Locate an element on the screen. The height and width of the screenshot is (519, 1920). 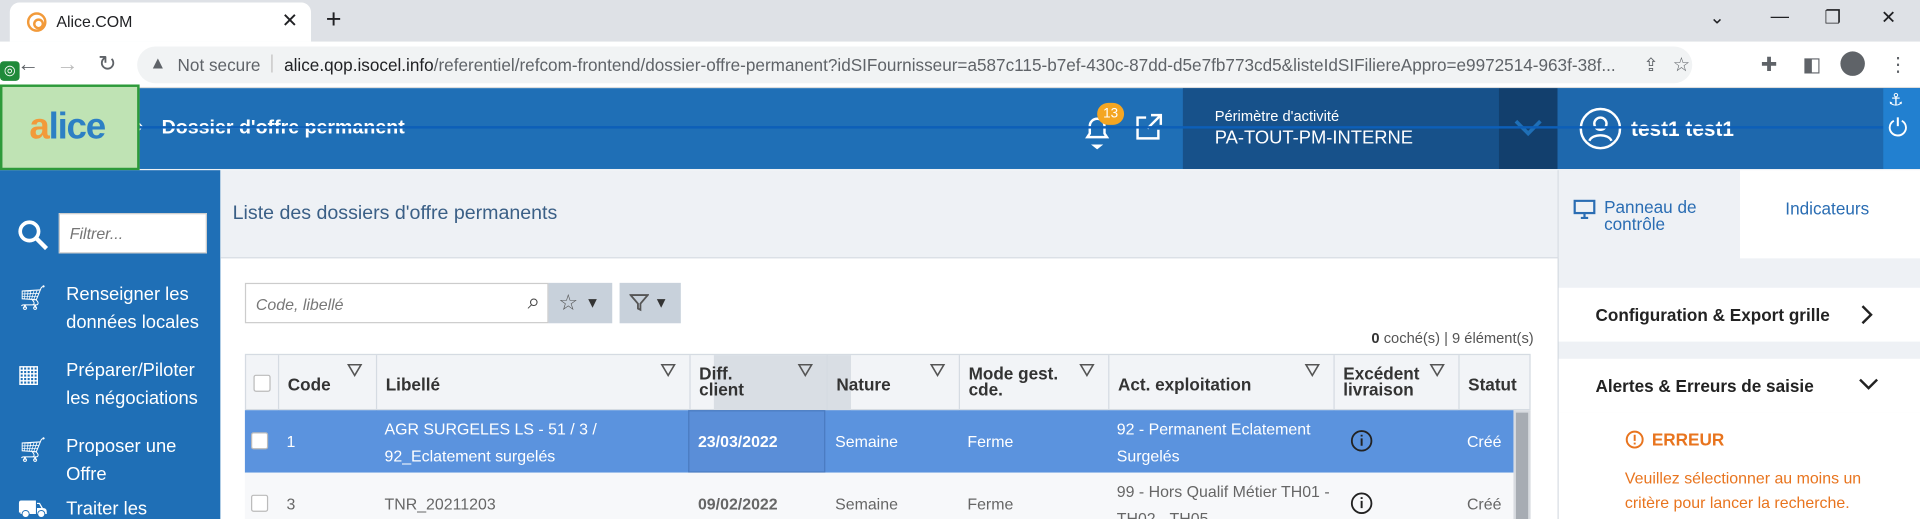
error-icon is located at coordinates (1634, 439).